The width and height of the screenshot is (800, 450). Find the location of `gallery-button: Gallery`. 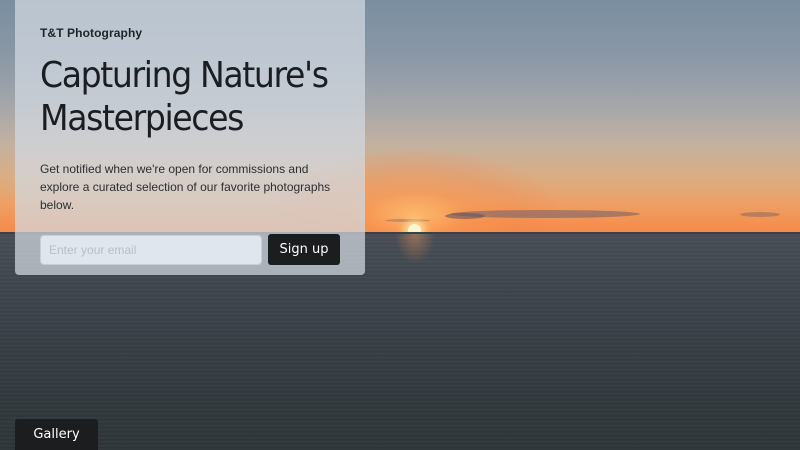

gallery-button: Gallery is located at coordinates (56, 434).